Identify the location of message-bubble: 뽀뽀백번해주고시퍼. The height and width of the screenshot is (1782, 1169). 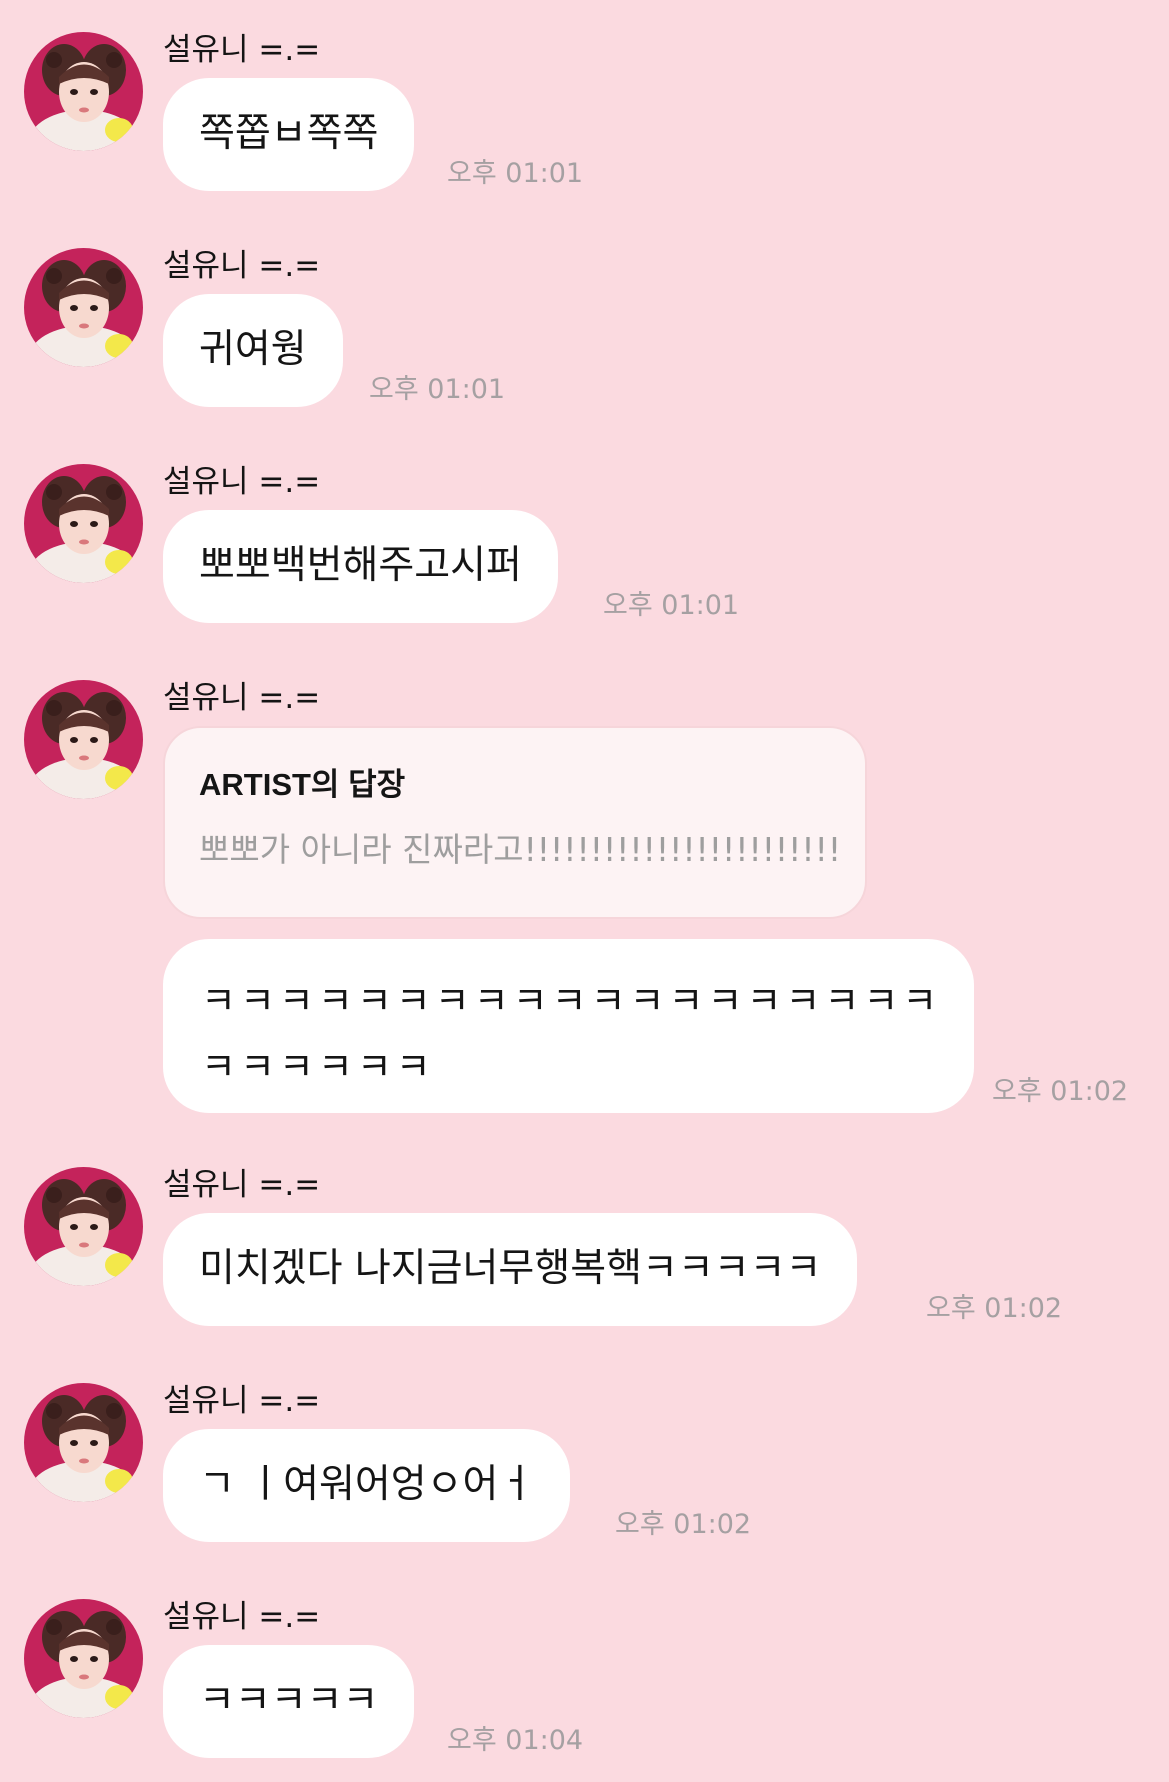
(360, 566).